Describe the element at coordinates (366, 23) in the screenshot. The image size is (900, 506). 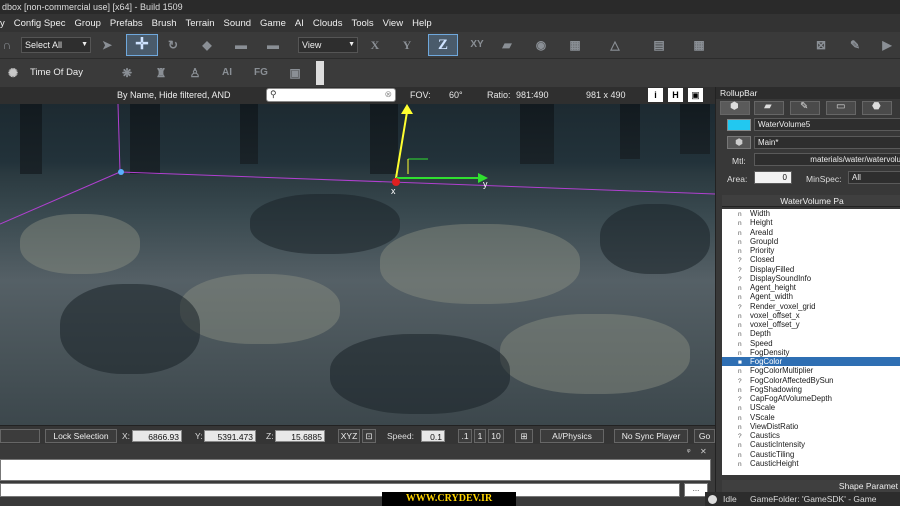
I see `menu-item: Tools` at that location.